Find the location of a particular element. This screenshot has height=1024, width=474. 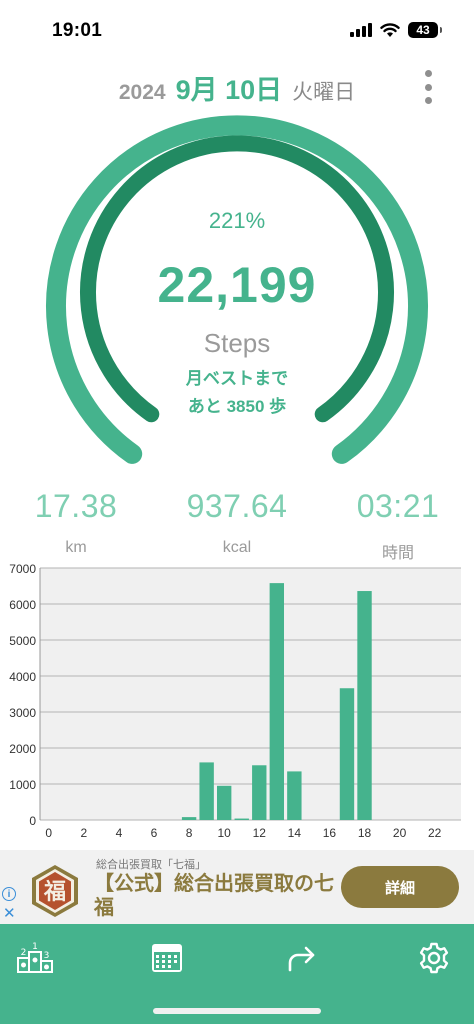

share-icon is located at coordinates (301, 959).